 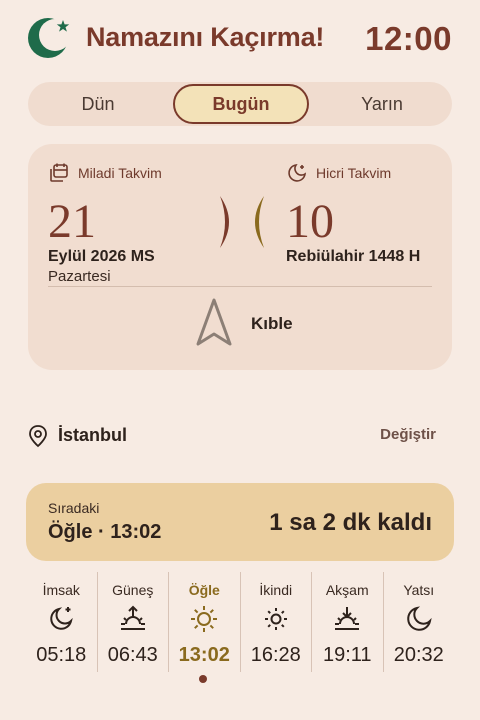 I want to click on prayer-time: 16:28, so click(x=275, y=655).